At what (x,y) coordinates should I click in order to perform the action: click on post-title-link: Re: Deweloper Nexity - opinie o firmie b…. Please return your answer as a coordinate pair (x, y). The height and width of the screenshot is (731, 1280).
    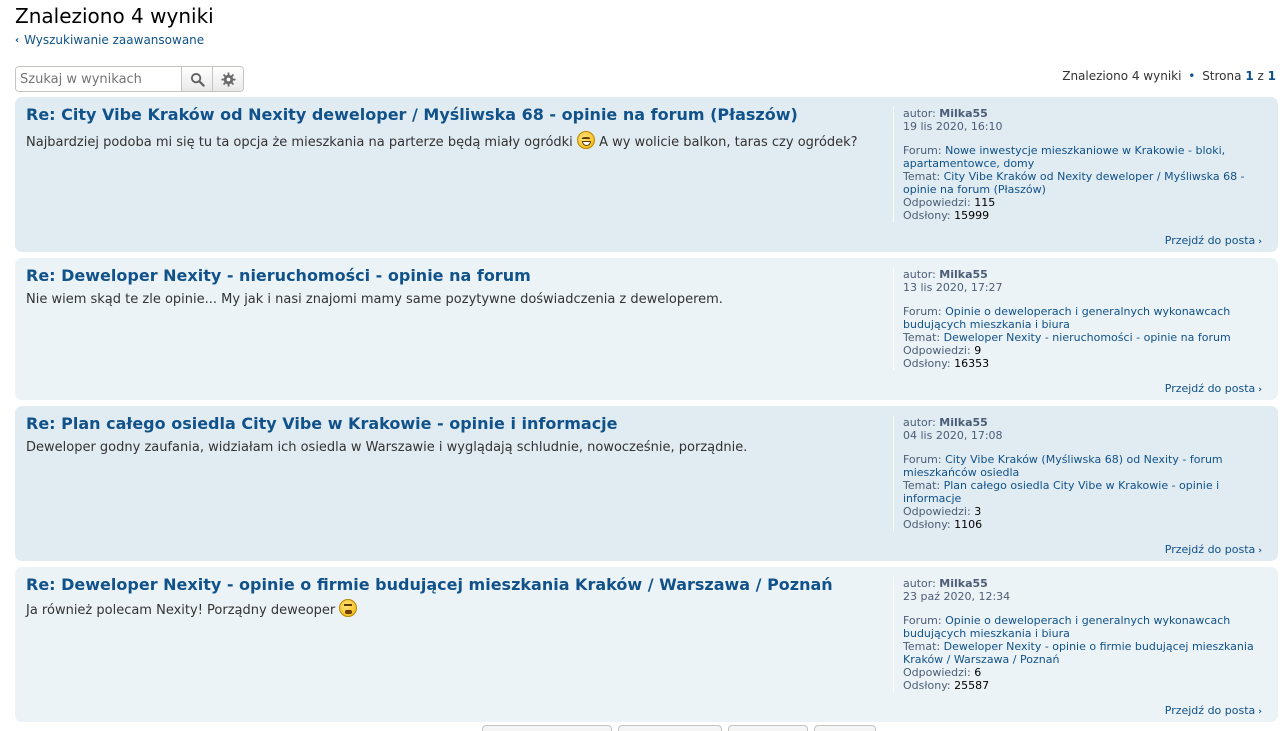
    Looking at the image, I should click on (429, 584).